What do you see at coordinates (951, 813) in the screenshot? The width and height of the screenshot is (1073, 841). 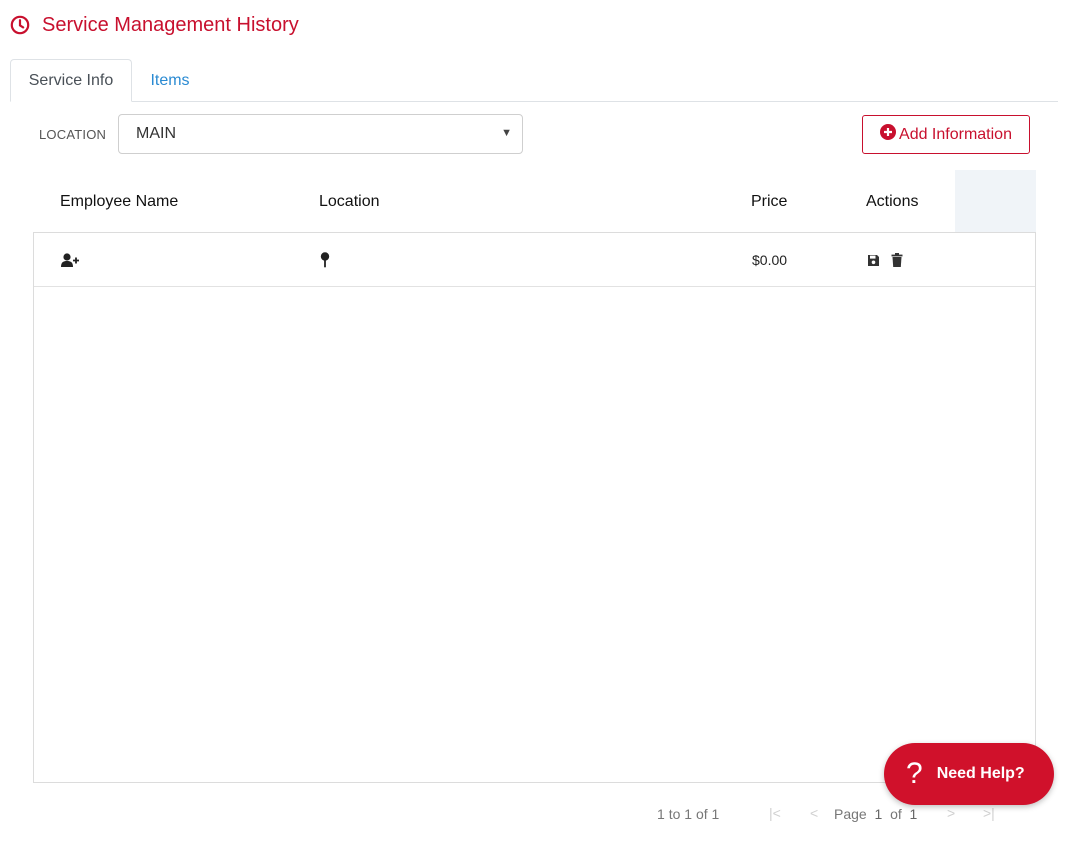 I see `next-page-icon: >` at bounding box center [951, 813].